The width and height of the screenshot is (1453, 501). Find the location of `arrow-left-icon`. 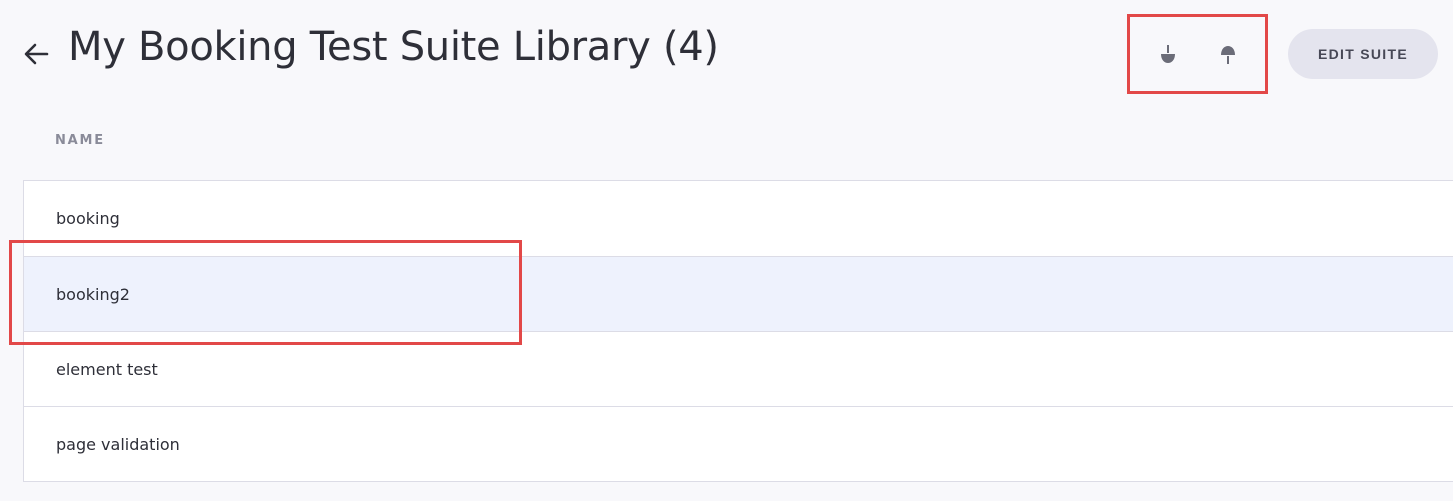

arrow-left-icon is located at coordinates (36, 54).